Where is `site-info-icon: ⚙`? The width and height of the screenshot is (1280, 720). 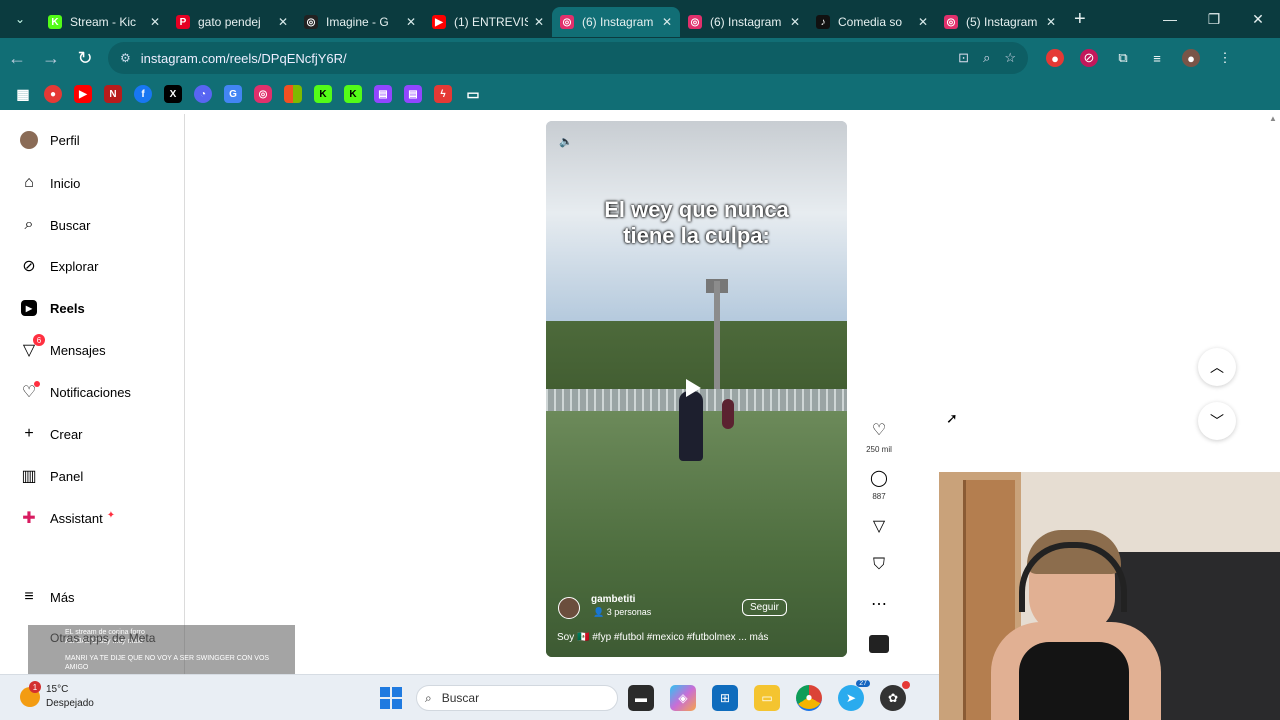 site-info-icon: ⚙ is located at coordinates (125, 58).